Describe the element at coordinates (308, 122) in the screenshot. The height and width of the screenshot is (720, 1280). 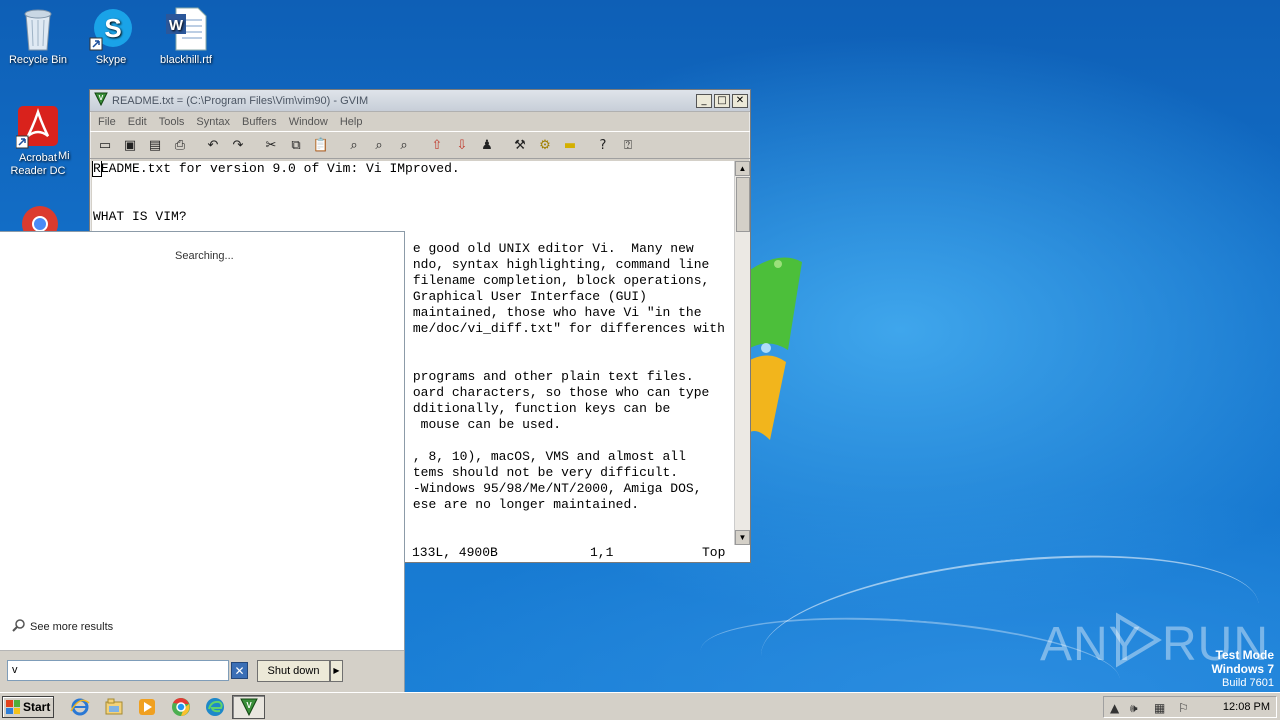
I see `menu-window: Window` at that location.